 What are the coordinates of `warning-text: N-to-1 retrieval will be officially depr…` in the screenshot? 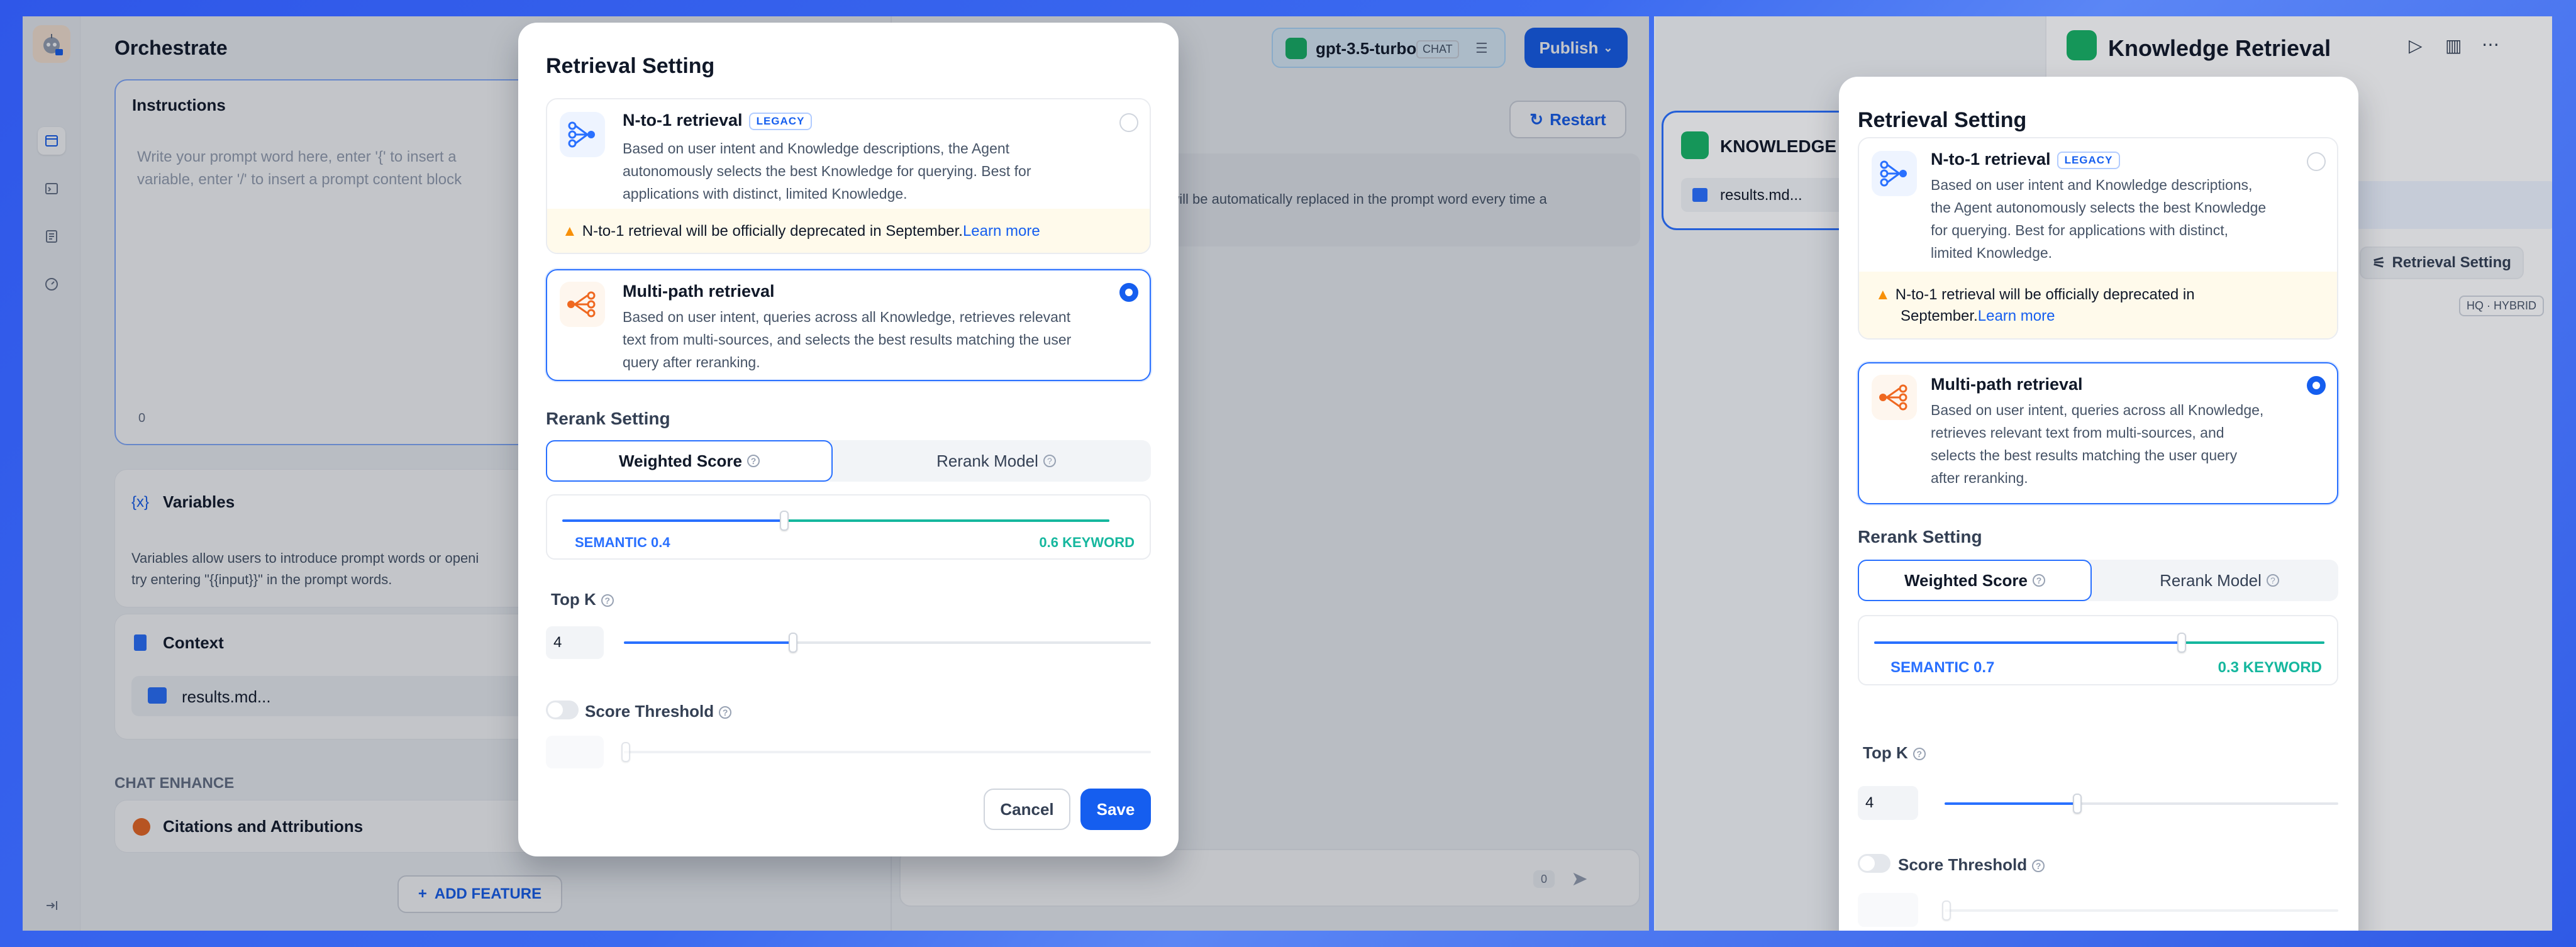 It's located at (772, 231).